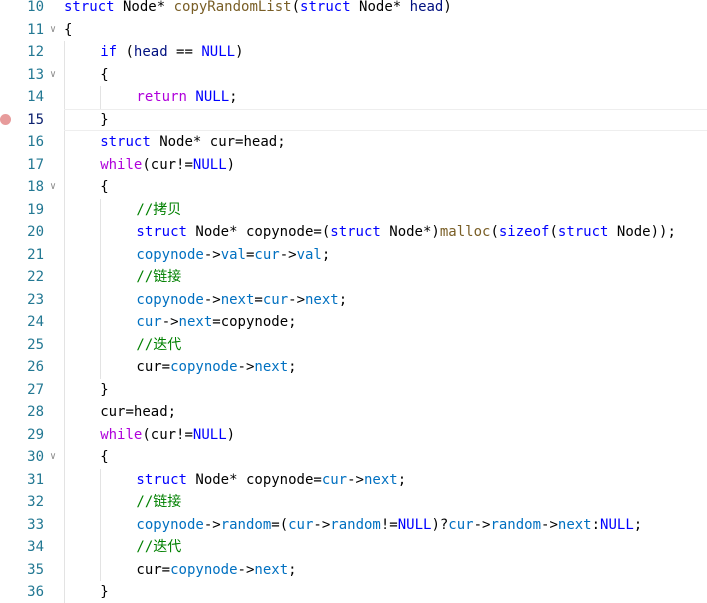 The image size is (707, 603). I want to click on code-line: 13 ∨ {, so click(353, 75).